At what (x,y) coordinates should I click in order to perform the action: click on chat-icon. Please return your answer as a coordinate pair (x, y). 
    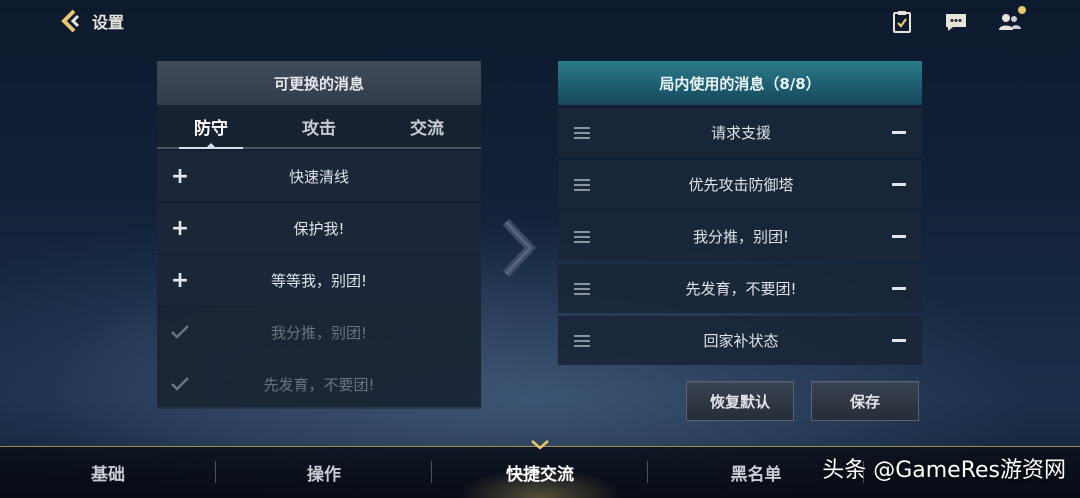
    Looking at the image, I should click on (956, 22).